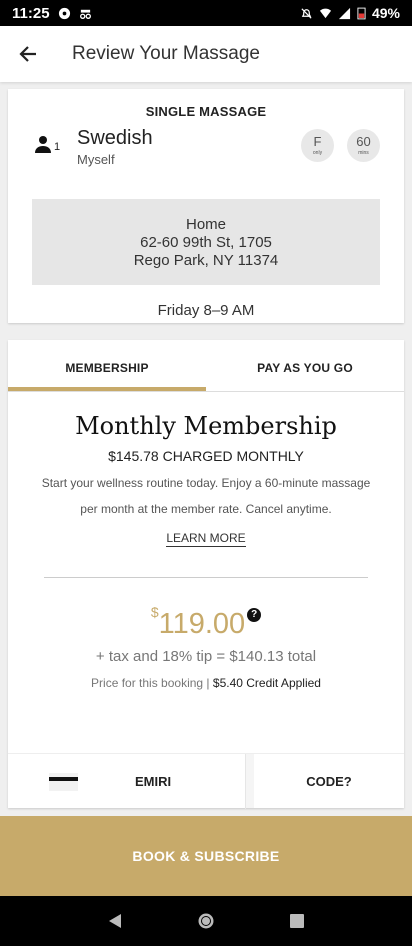 The height and width of the screenshot is (946, 412). Describe the element at coordinates (153, 781) in the screenshot. I see `payment-method-label: EMIRI` at that location.